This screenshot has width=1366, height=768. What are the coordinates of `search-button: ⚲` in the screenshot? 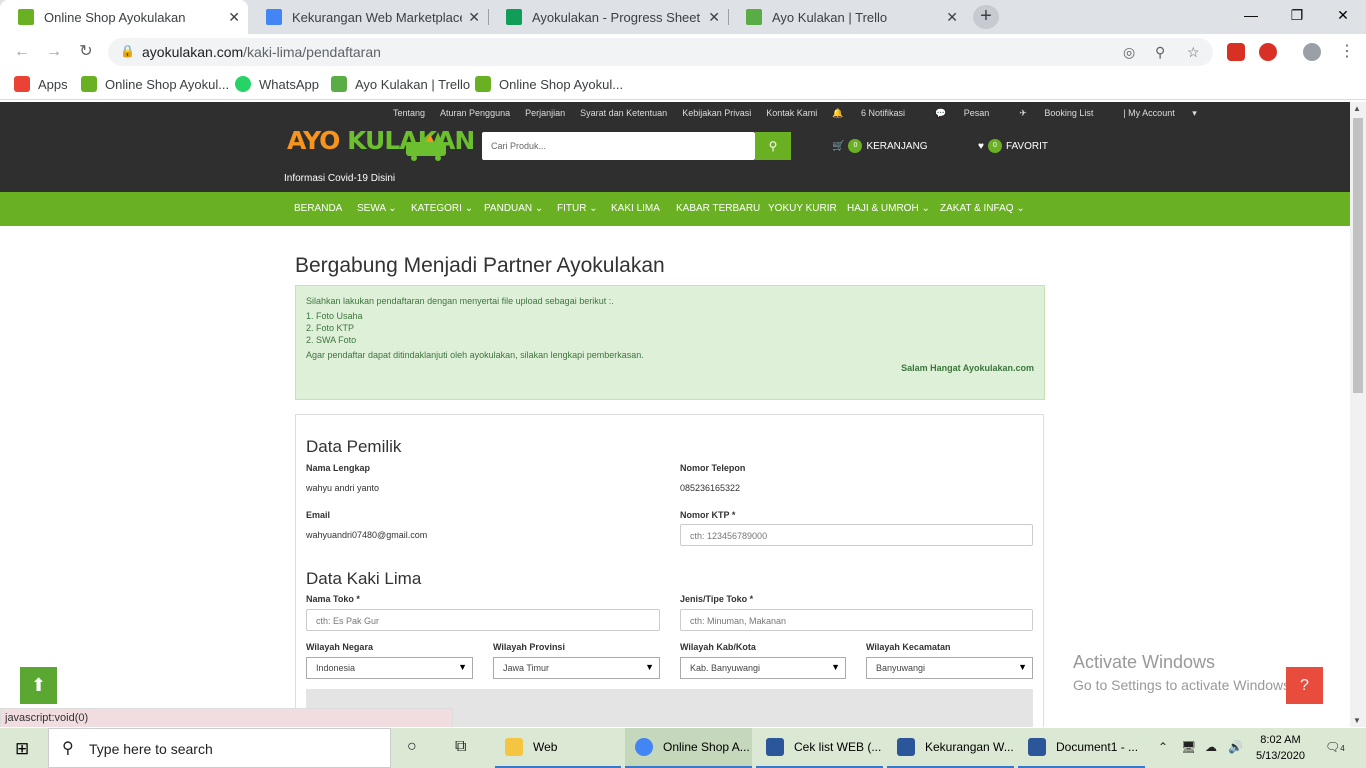 It's located at (773, 146).